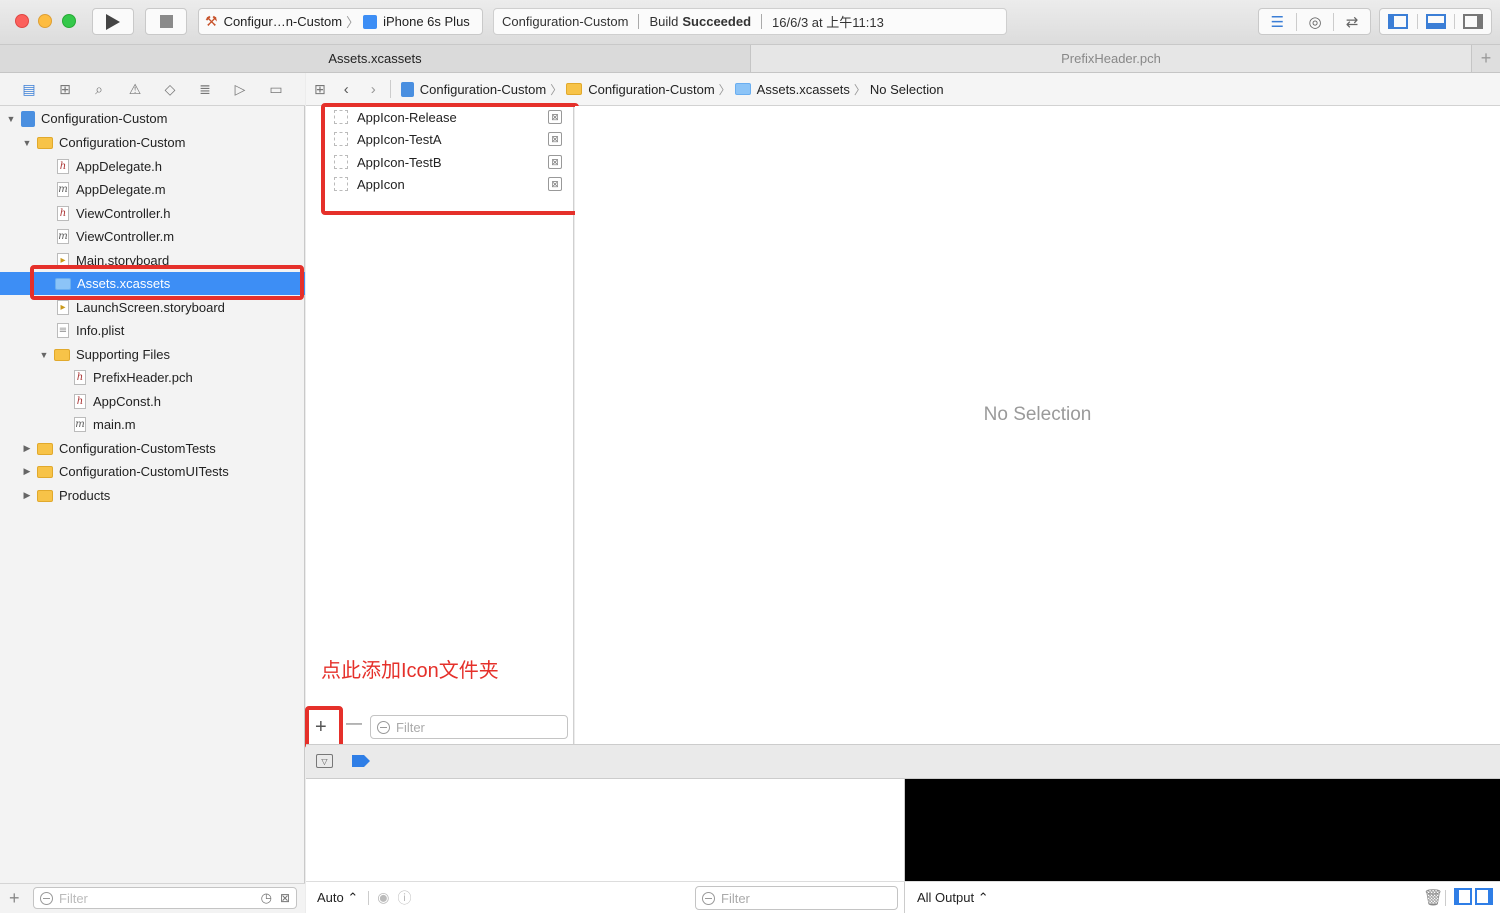  What do you see at coordinates (205, 89) in the screenshot?
I see `debug-list-icon: ≣` at bounding box center [205, 89].